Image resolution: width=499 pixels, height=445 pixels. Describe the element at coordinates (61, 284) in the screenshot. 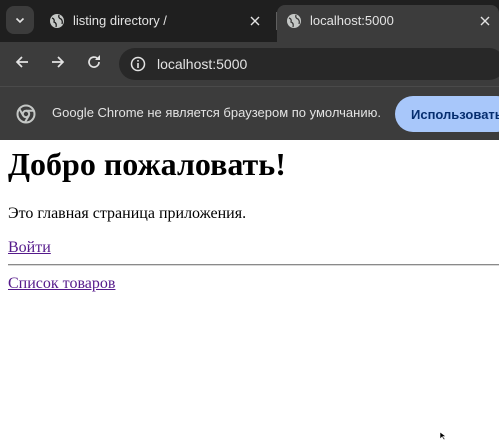

I see `products-link: Список товаров` at that location.